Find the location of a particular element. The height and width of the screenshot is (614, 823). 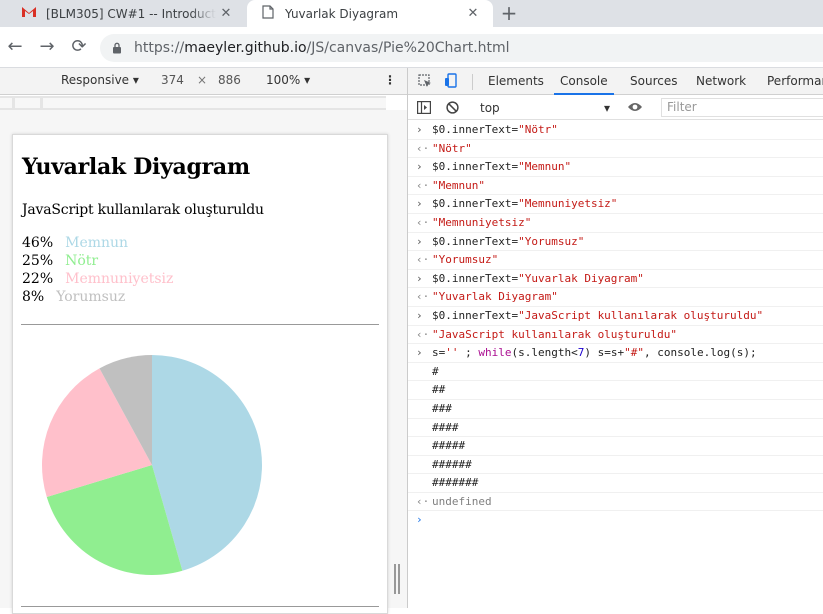

inspect-element-icon is located at coordinates (427, 81).